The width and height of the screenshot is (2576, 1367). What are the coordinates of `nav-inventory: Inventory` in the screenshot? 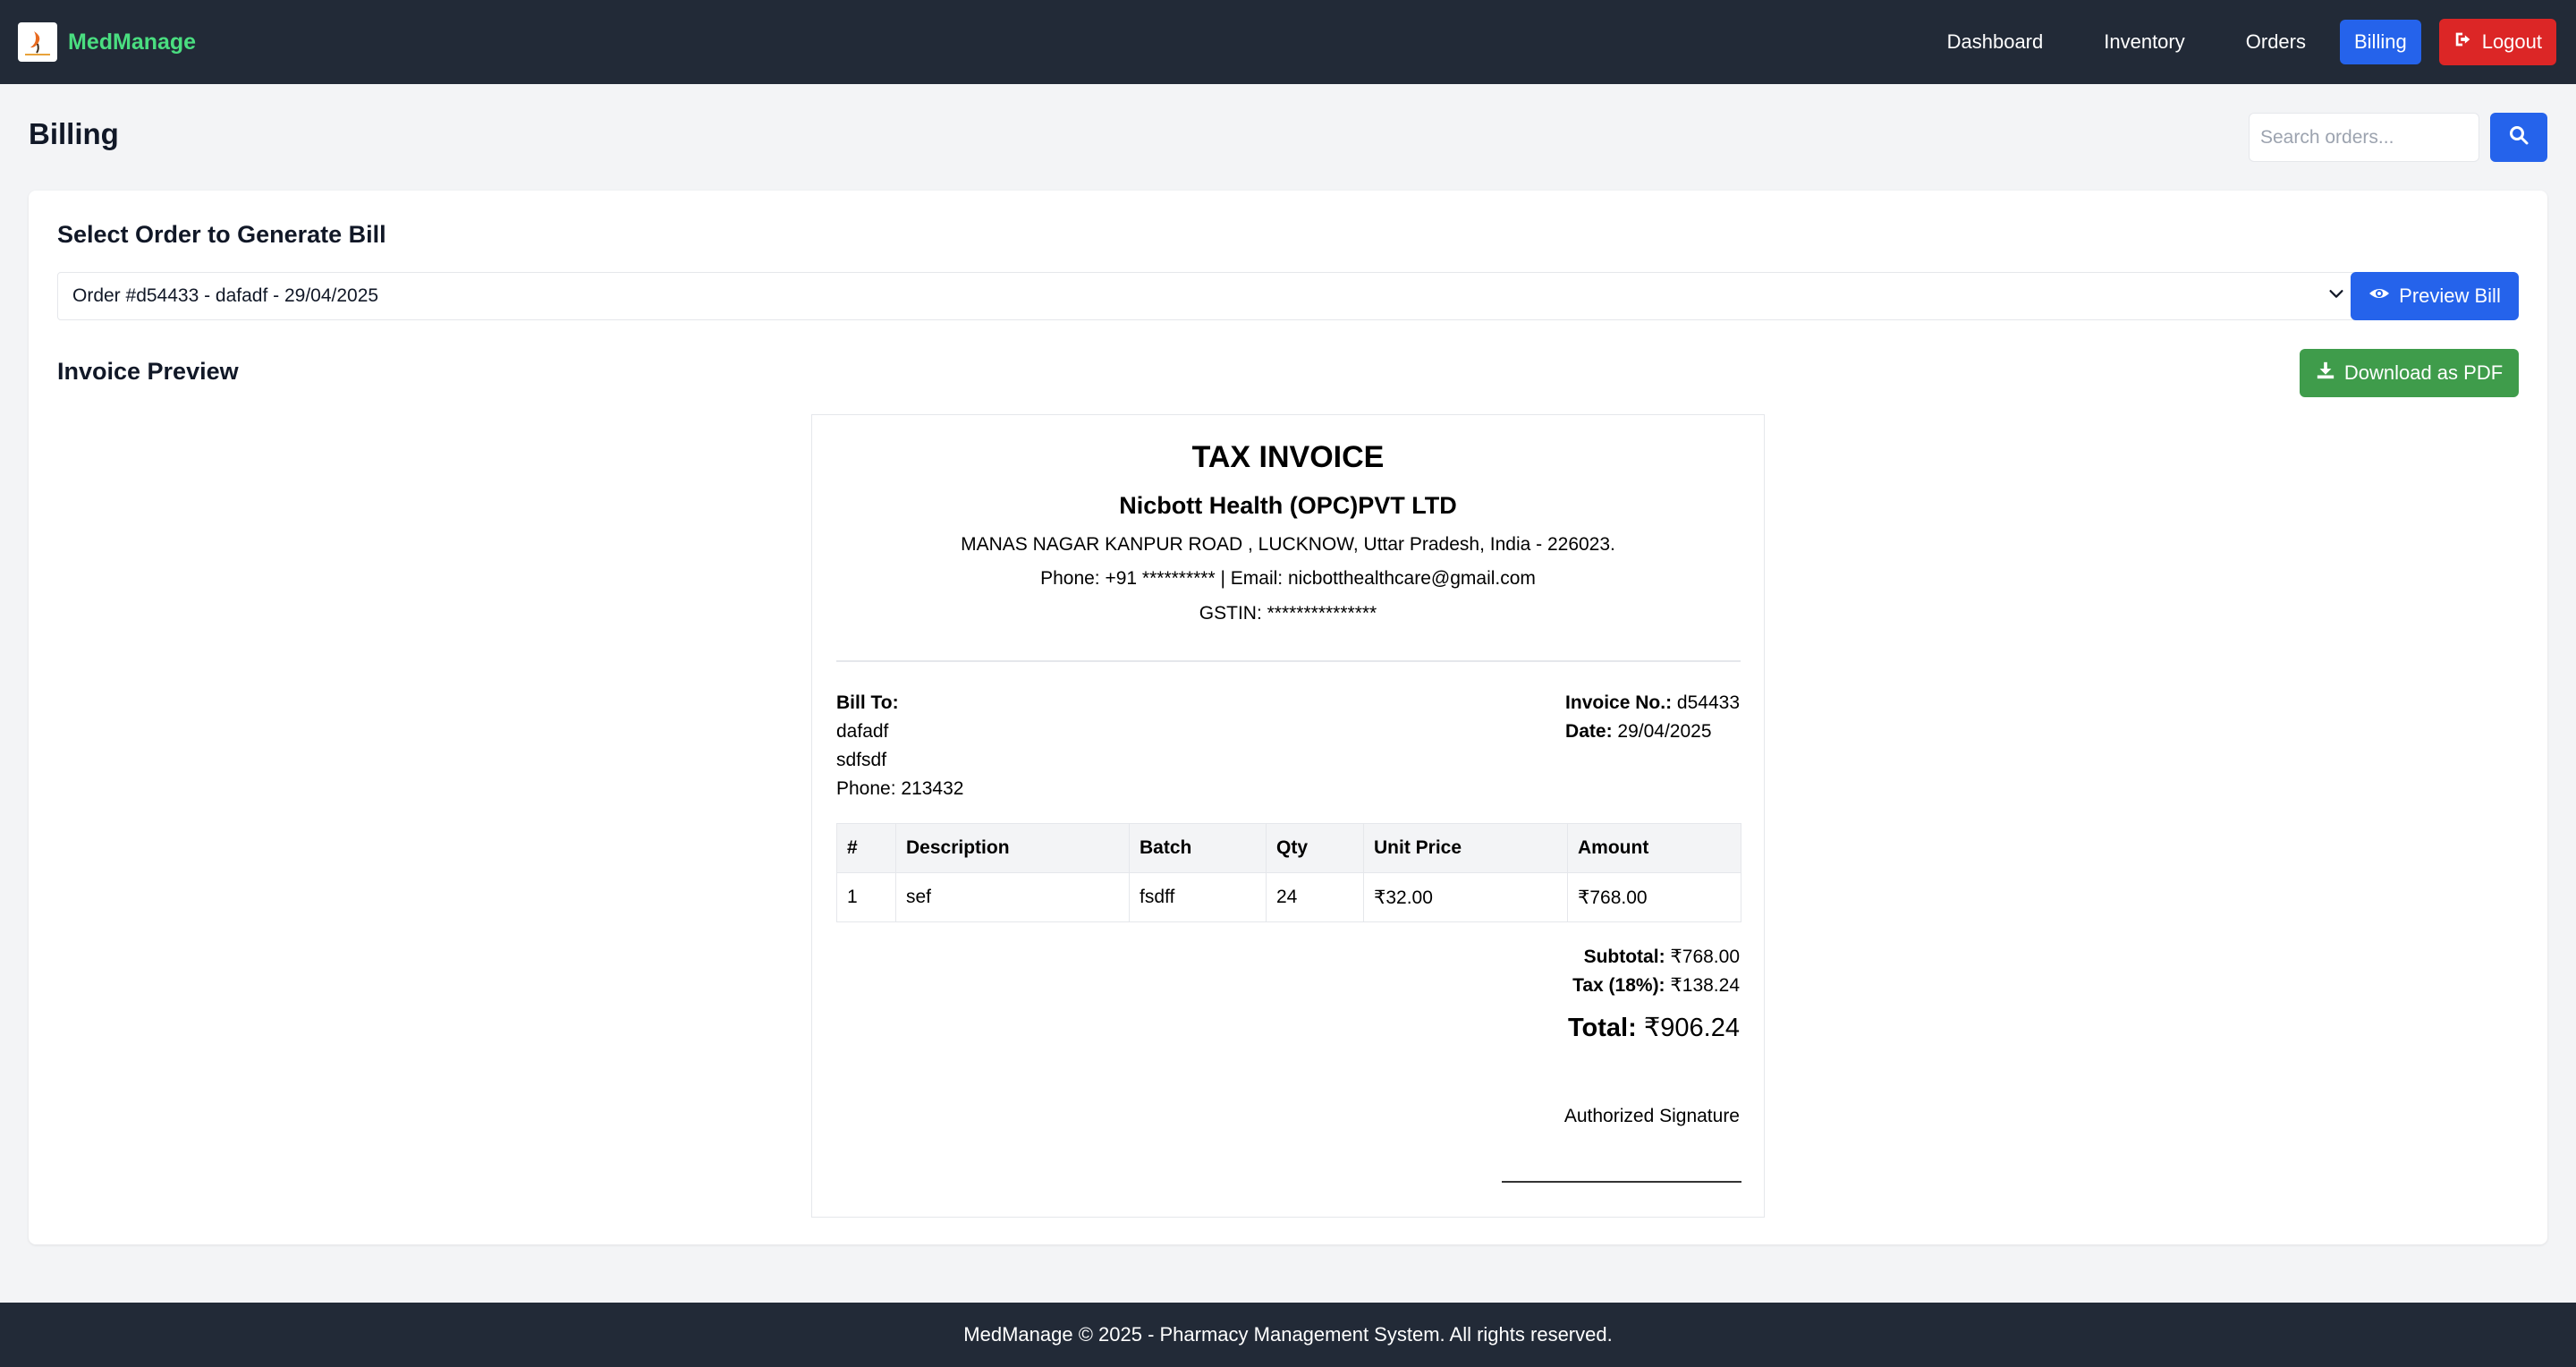 It's located at (2144, 42).